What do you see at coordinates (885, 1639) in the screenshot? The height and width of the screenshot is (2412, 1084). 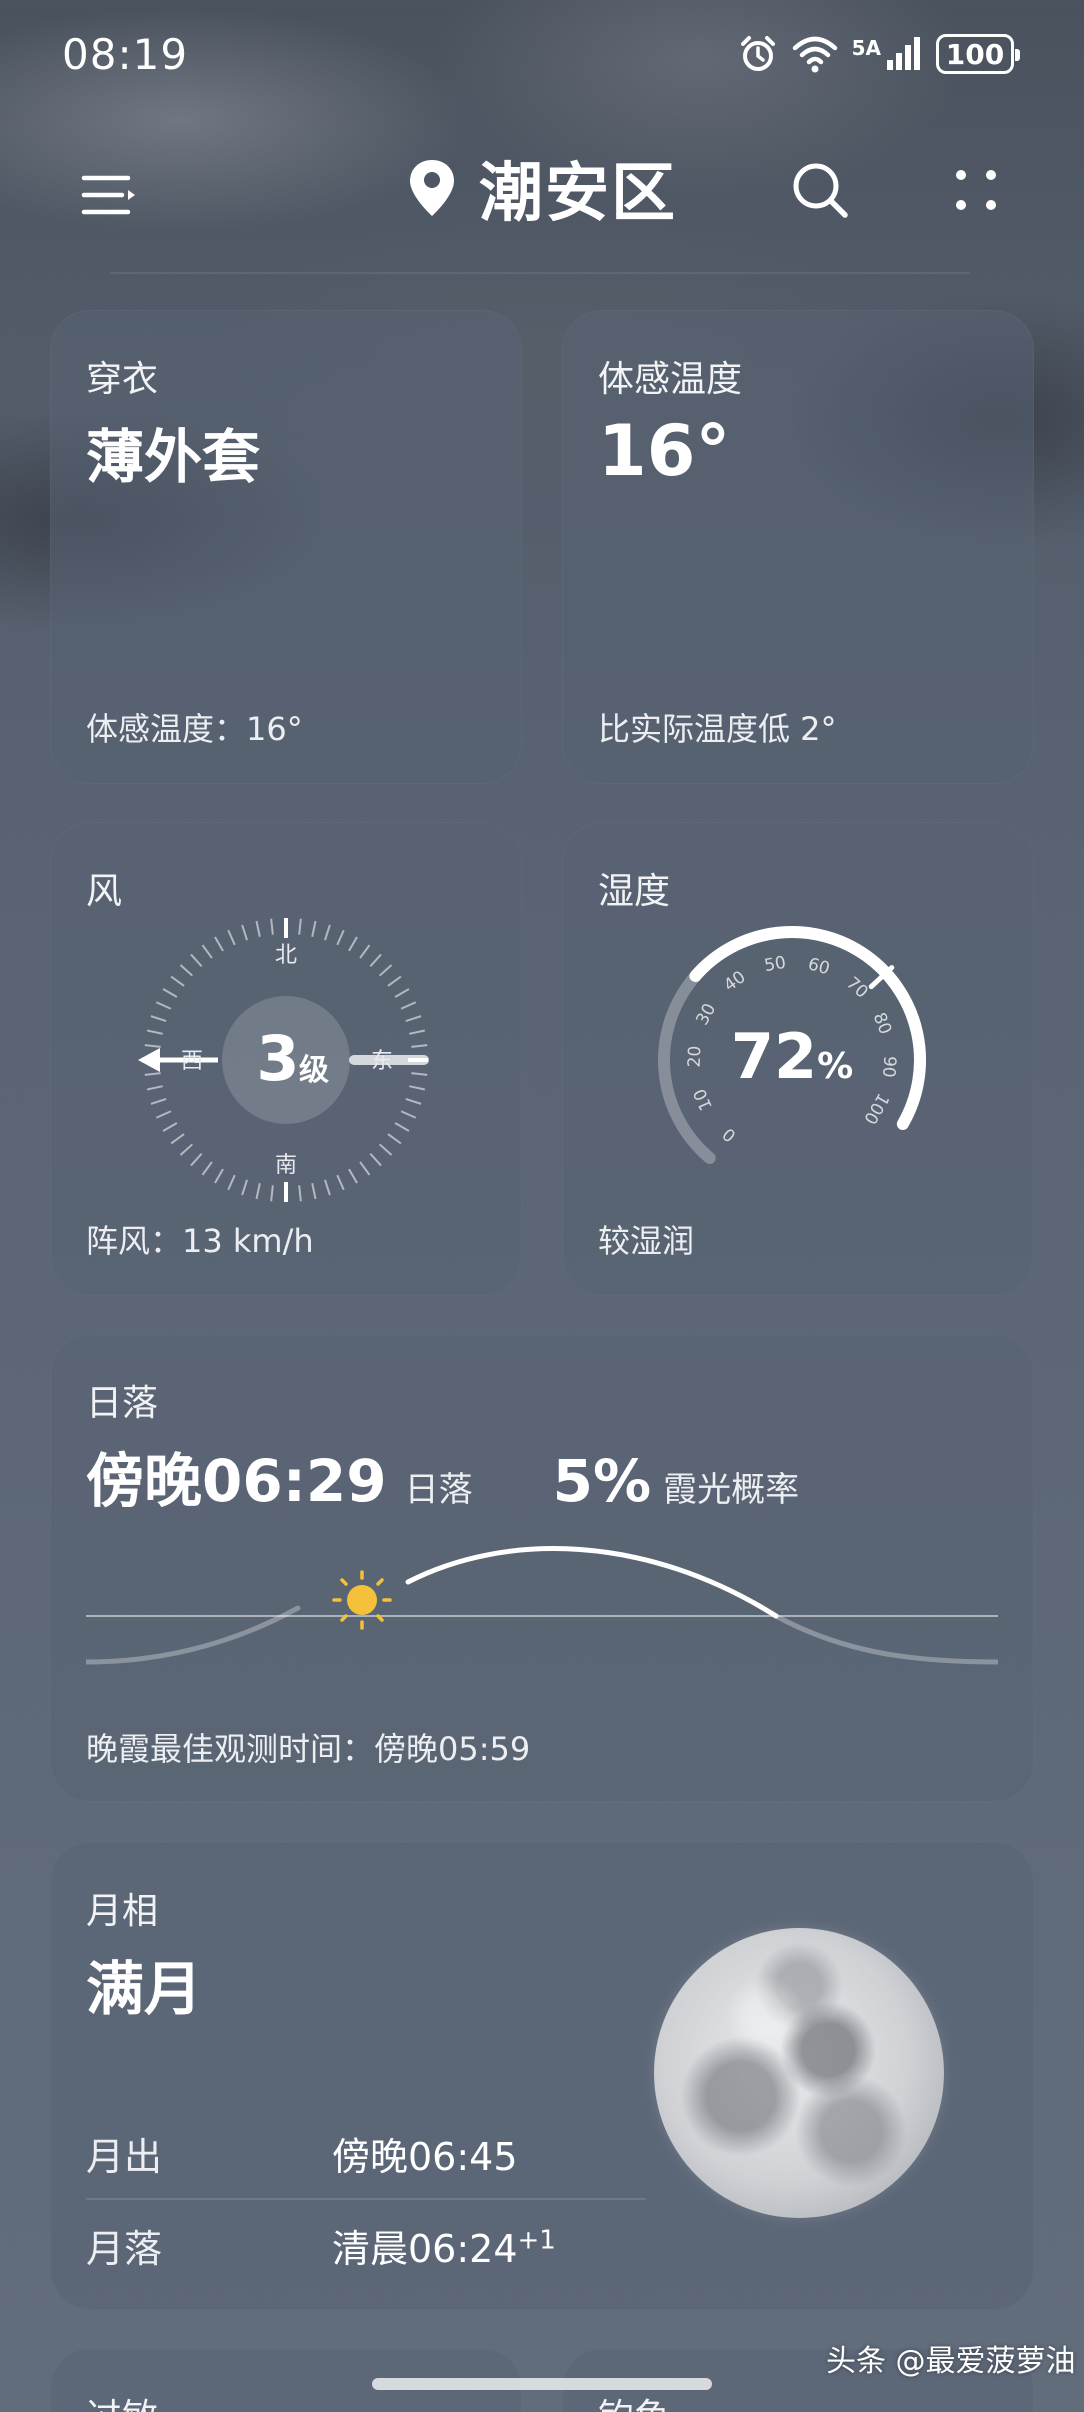 I see `sun-path-night` at bounding box center [885, 1639].